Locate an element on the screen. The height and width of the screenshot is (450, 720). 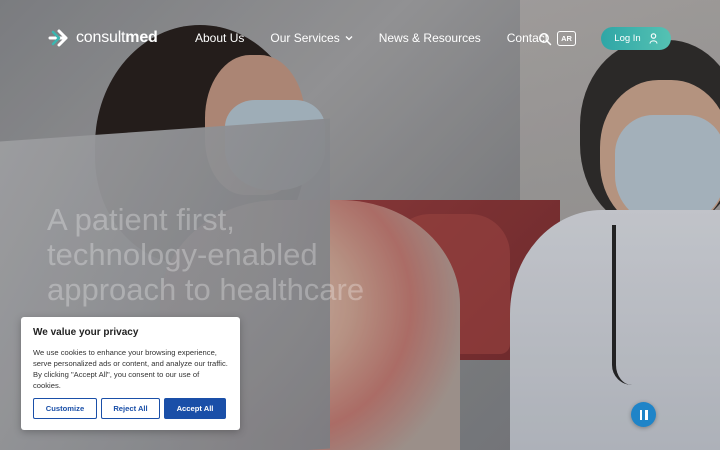
arrow-logo-icon is located at coordinates (58, 38).